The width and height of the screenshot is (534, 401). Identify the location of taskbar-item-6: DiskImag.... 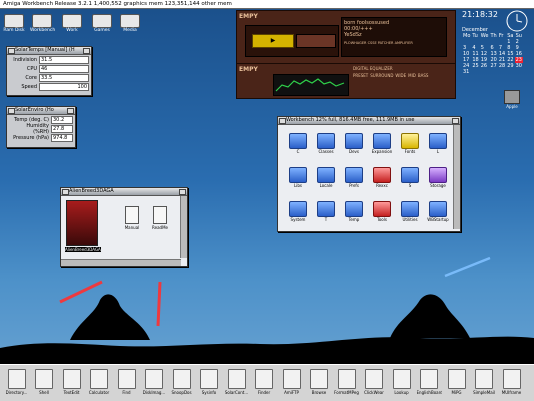
(154, 382).